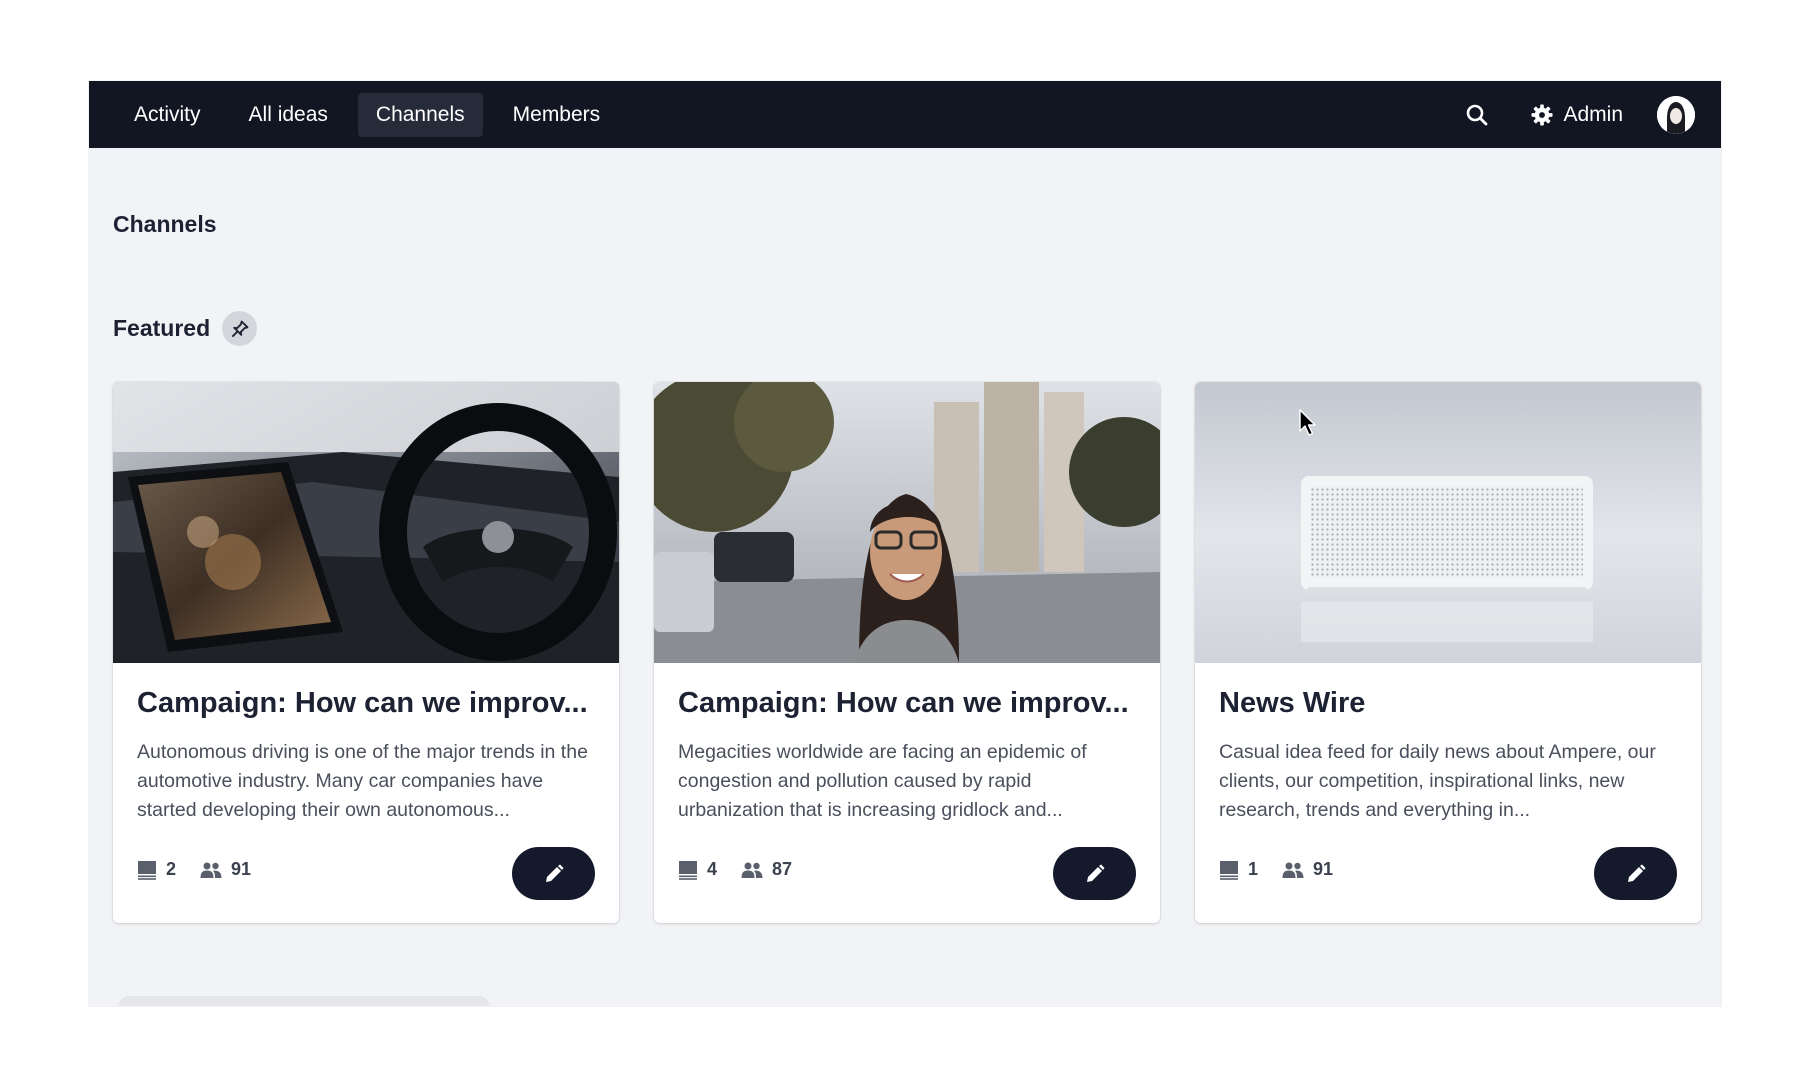 The image size is (1800, 1080). I want to click on nav-right: Admin, so click(1577, 114).